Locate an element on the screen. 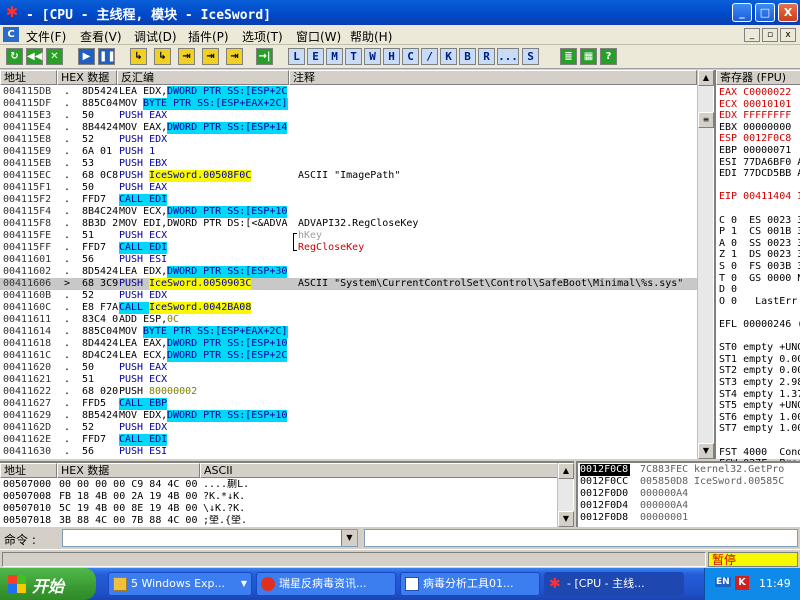 Image resolution: width=800 pixels, height=600 pixels. restart-icon: ↻ is located at coordinates (14, 56).